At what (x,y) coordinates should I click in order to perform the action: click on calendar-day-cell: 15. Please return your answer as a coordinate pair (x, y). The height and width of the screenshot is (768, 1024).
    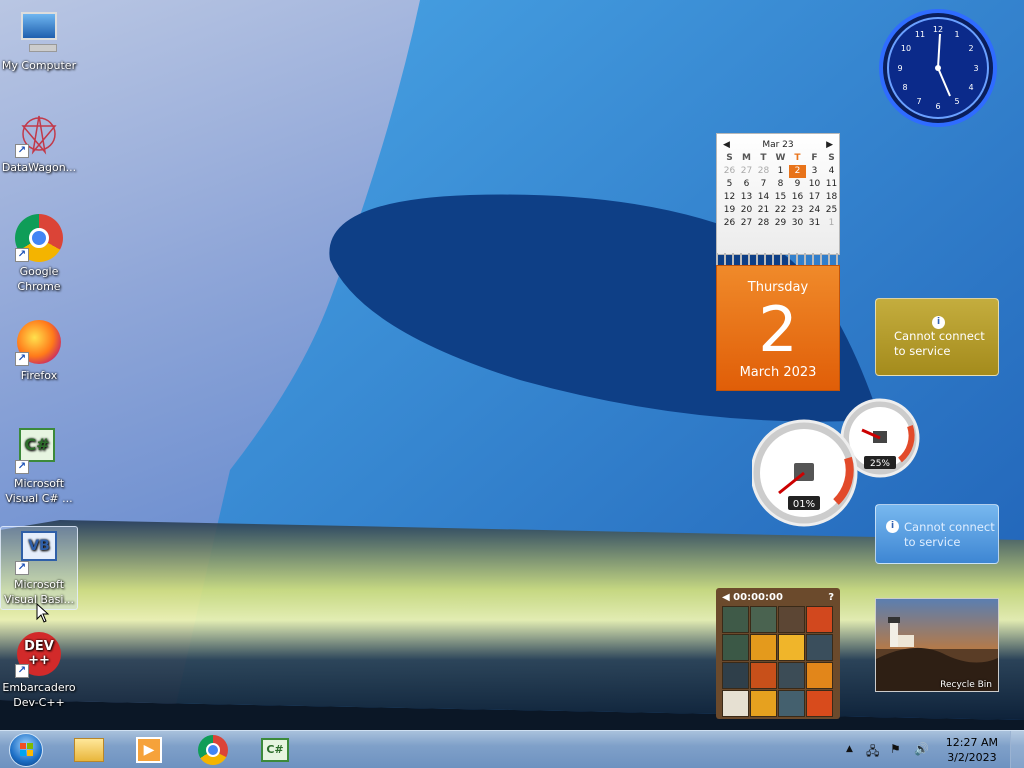
    Looking at the image, I should click on (780, 197).